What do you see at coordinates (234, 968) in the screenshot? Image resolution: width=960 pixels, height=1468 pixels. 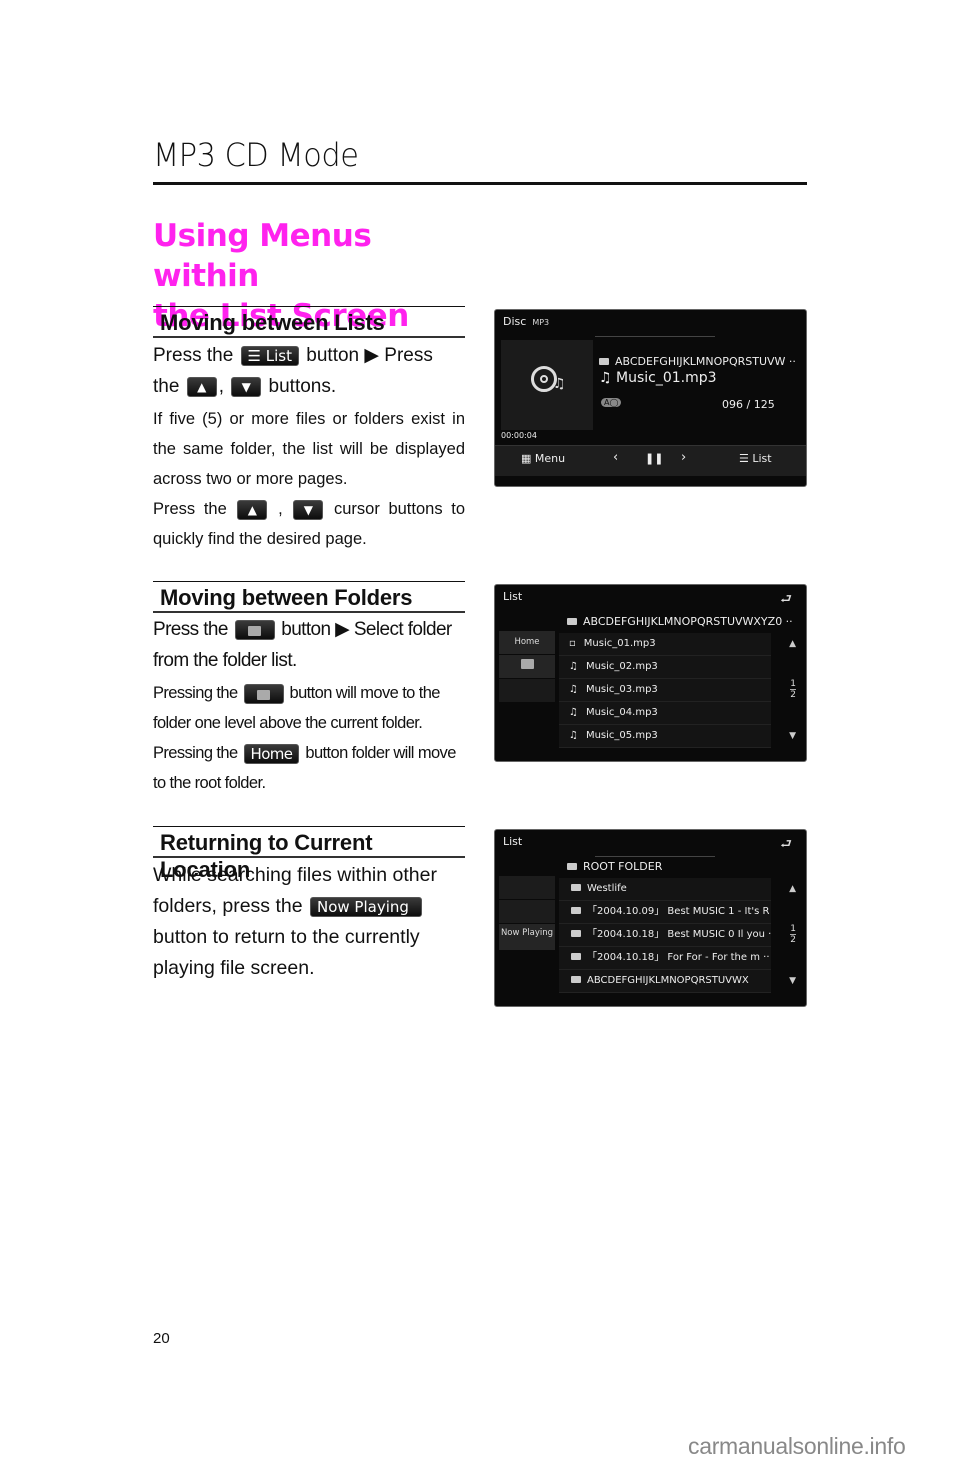 I see `text: playing file screen.` at bounding box center [234, 968].